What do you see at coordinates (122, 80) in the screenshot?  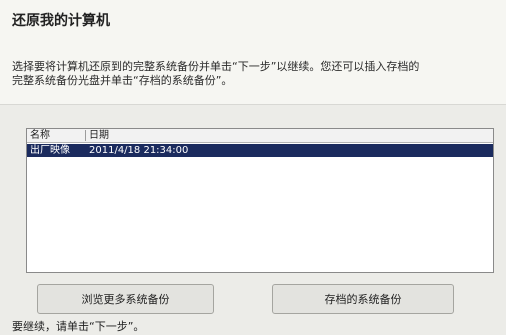 I see `instructions-line-2: 完整系统备份光盘并单击“存档的系统备份”。` at bounding box center [122, 80].